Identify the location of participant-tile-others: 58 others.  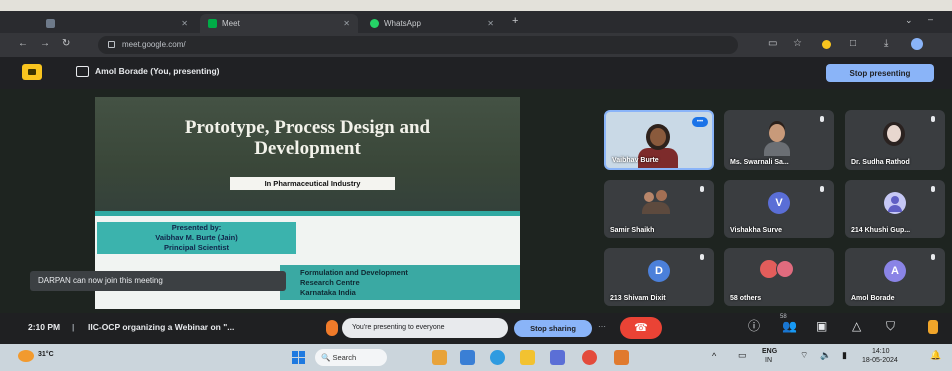
(779, 277).